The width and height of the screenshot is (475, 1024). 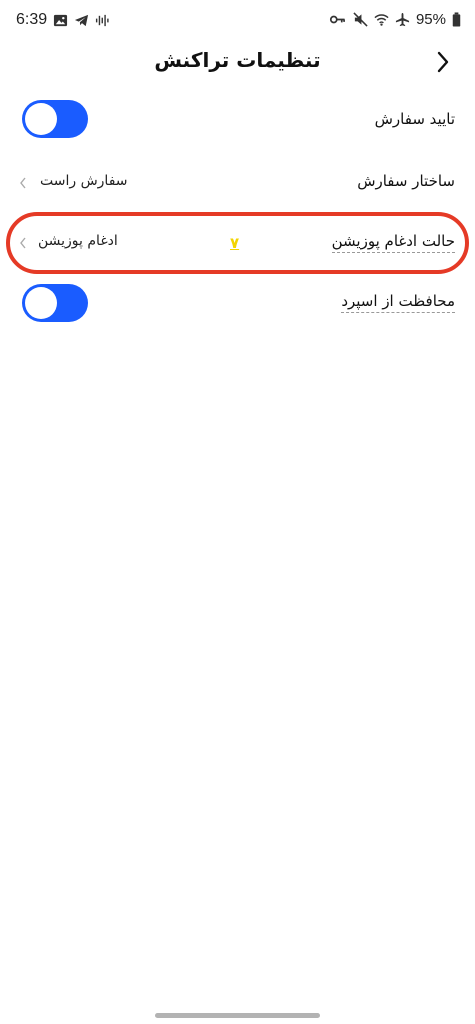 What do you see at coordinates (237, 243) in the screenshot?
I see `setting-row-position-merge: حالت ادغام پوزیشن ادغام پوزیشن` at bounding box center [237, 243].